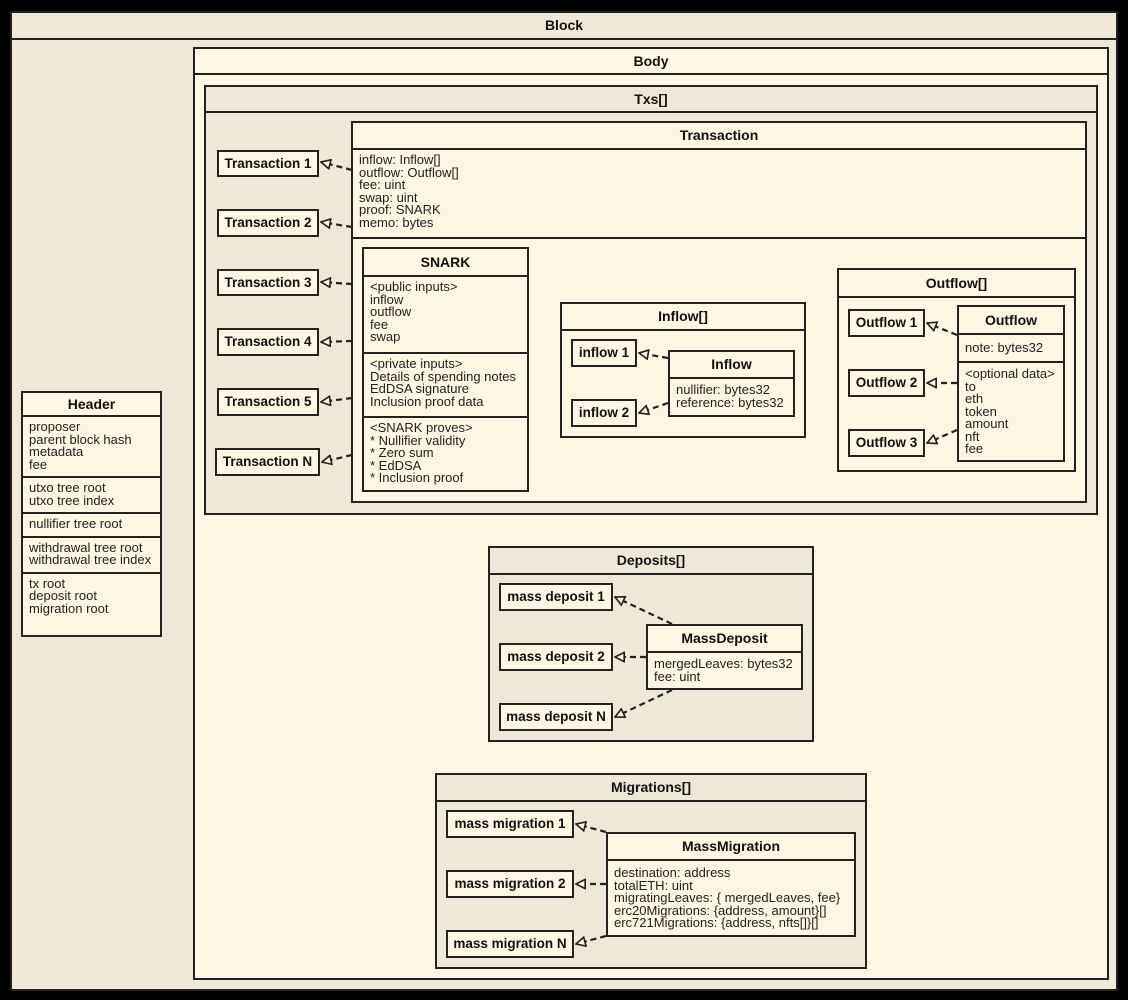 This screenshot has width=1128, height=1000. What do you see at coordinates (337, 167) in the screenshot?
I see `edge-tx1` at bounding box center [337, 167].